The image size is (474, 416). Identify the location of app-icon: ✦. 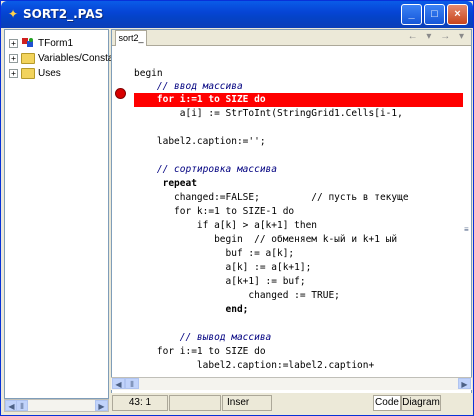
(13, 14).